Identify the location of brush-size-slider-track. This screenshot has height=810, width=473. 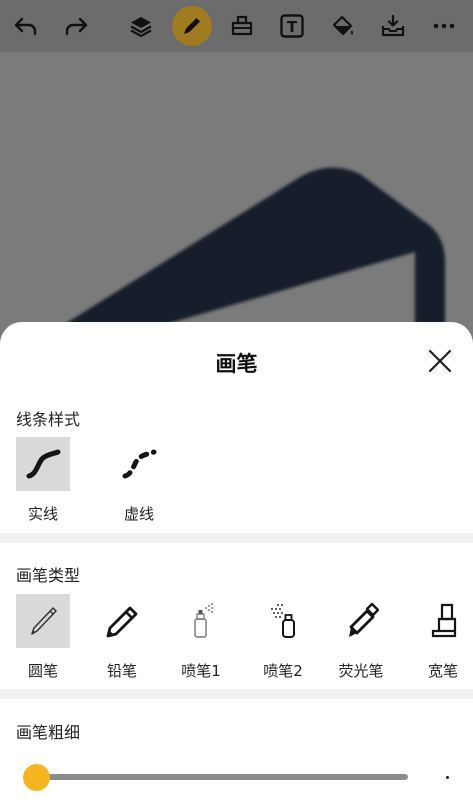
(223, 777).